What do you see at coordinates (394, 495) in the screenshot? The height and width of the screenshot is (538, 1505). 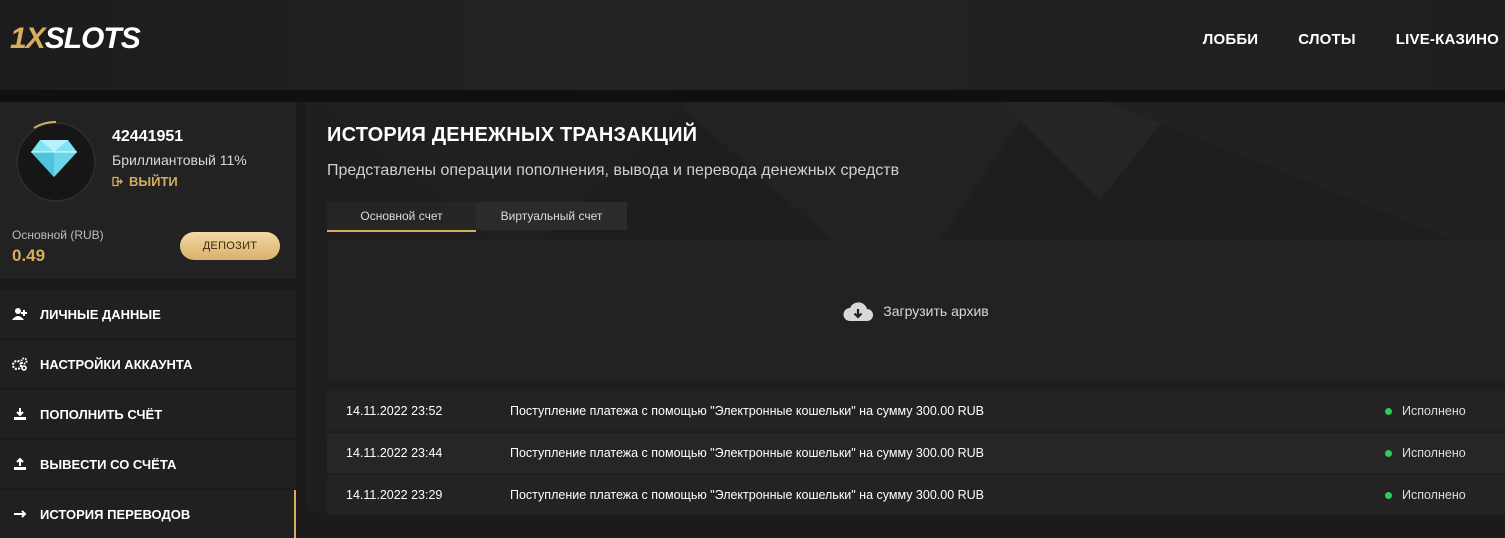 I see `row-date: 14.11.2022 23:29` at bounding box center [394, 495].